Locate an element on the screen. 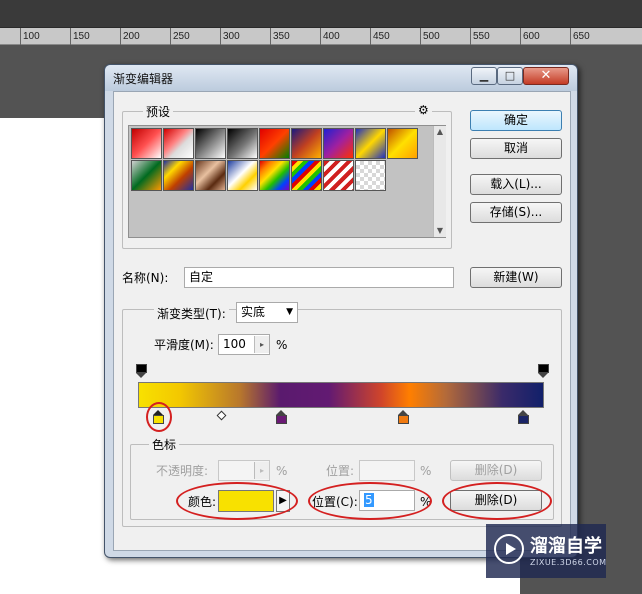  opacity-stop-left is located at coordinates (141, 371).